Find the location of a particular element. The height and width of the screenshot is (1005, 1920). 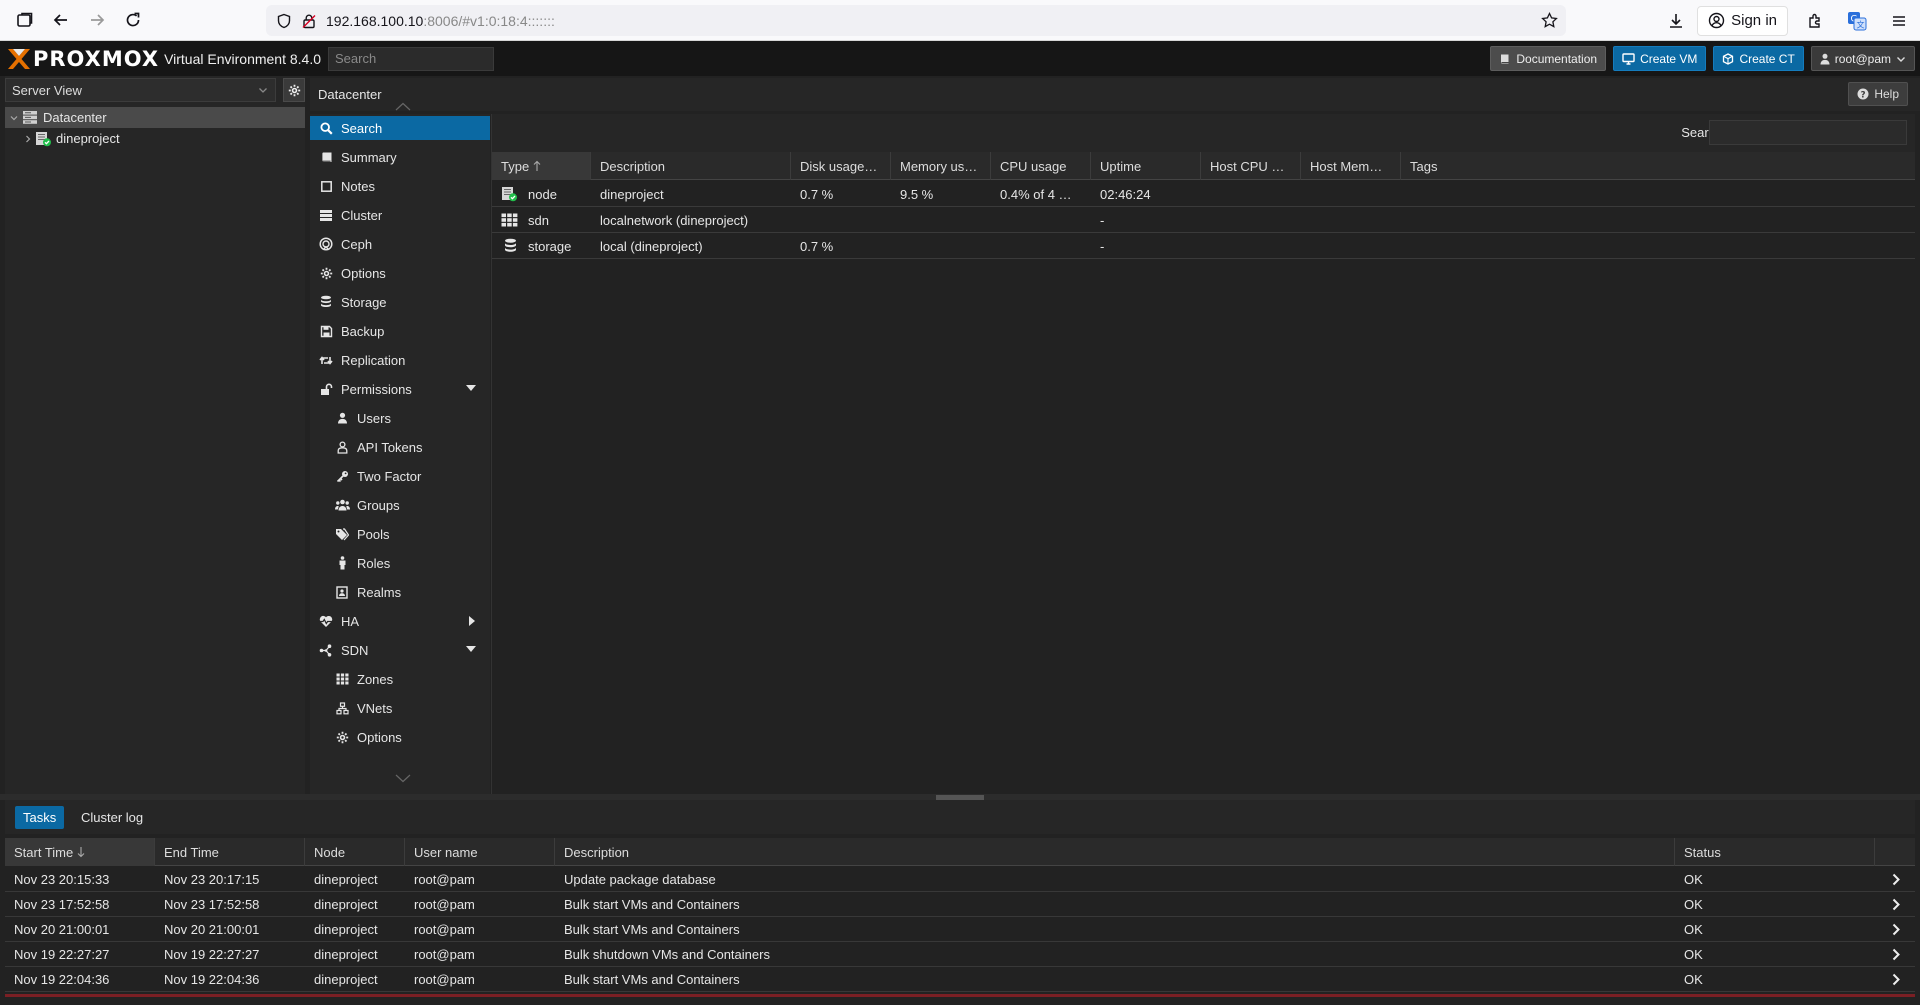

menu-item-replication: Replication is located at coordinates (400, 360).